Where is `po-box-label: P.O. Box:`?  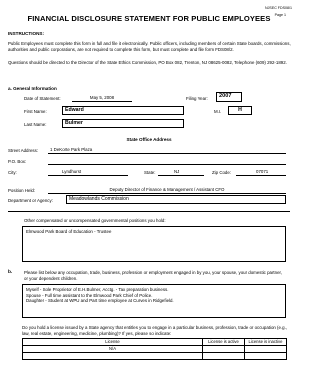
po-box-label: P.O. Box: is located at coordinates (17, 161).